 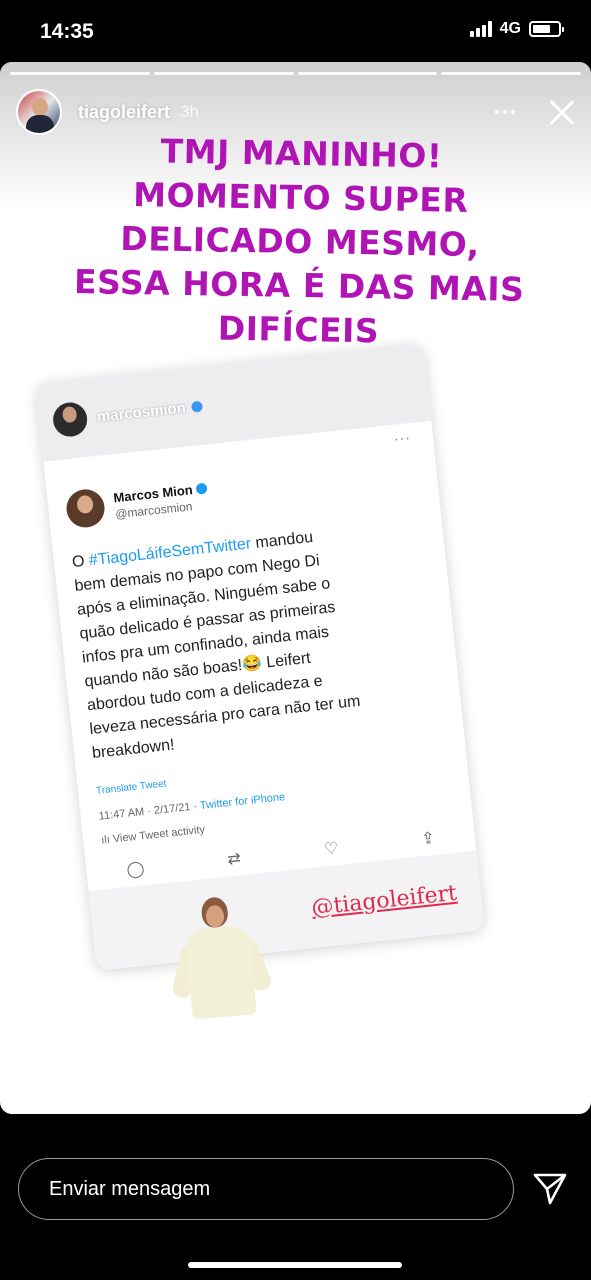 What do you see at coordinates (295, 73) in the screenshot?
I see `story-progress-bar` at bounding box center [295, 73].